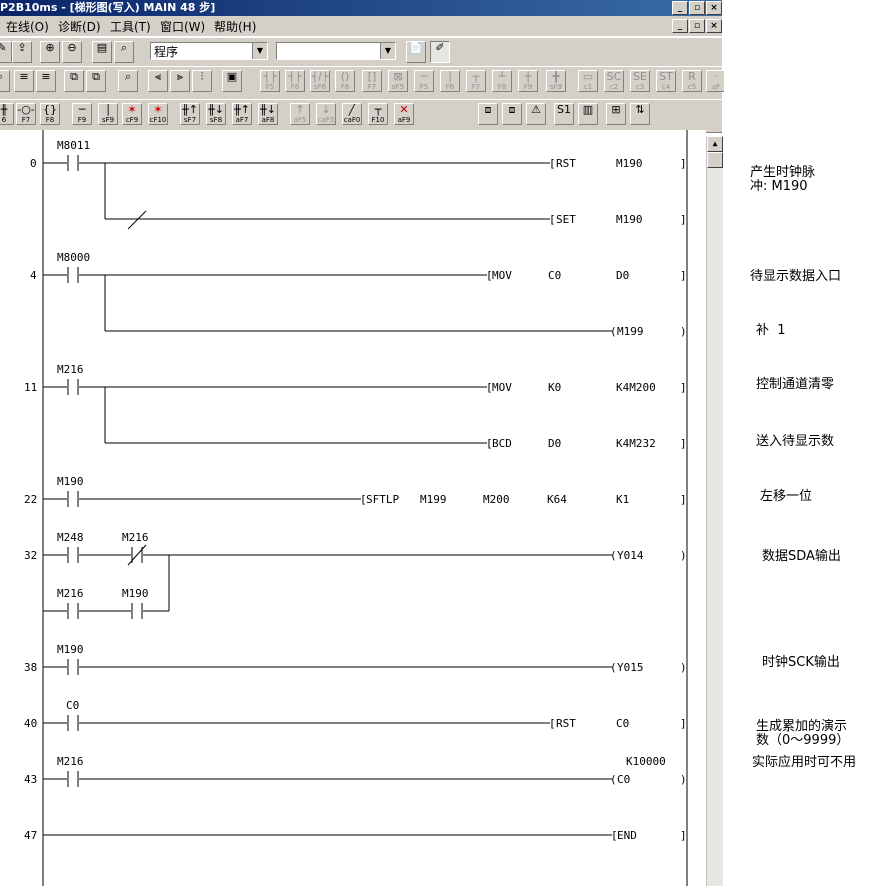 Image resolution: width=880 pixels, height=890 pixels. What do you see at coordinates (640, 114) in the screenshot?
I see `sort-icon: ⇅` at bounding box center [640, 114].